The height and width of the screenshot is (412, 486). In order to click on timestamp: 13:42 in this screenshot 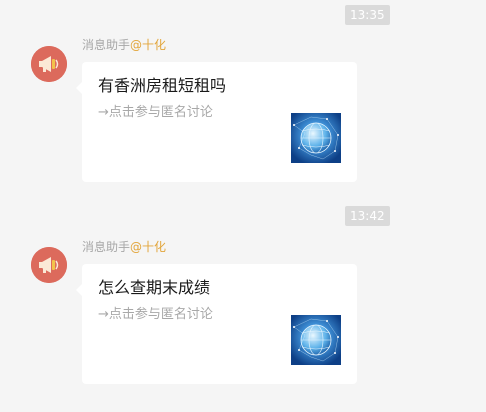, I will do `click(367, 216)`.